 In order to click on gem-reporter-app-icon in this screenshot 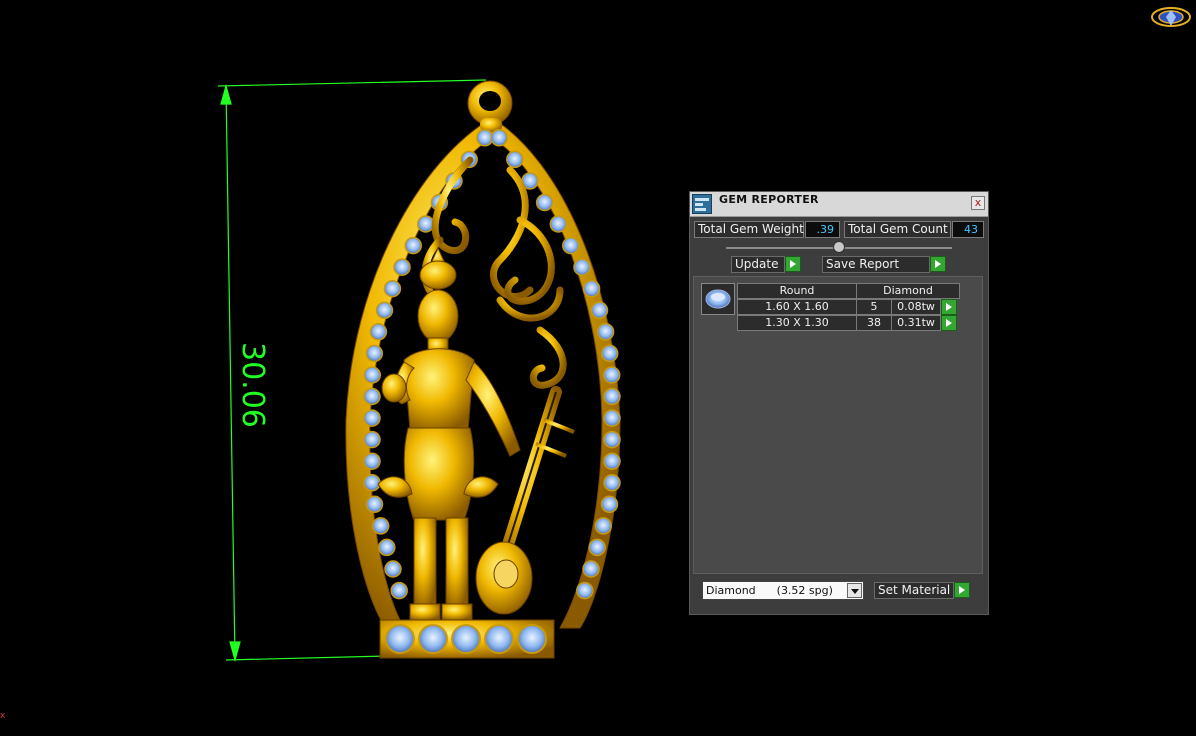, I will do `click(702, 204)`.